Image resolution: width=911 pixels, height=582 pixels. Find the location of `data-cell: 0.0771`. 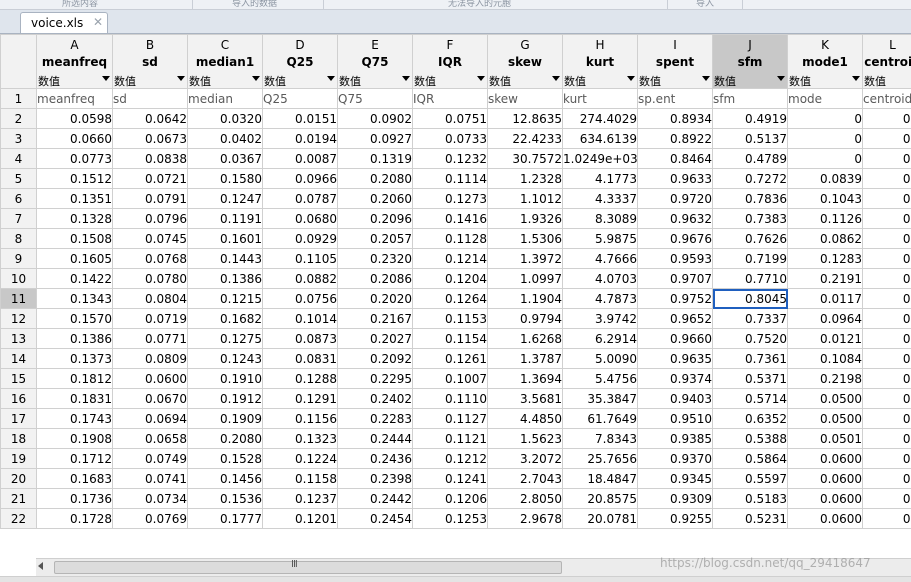

data-cell: 0.0771 is located at coordinates (150, 339).